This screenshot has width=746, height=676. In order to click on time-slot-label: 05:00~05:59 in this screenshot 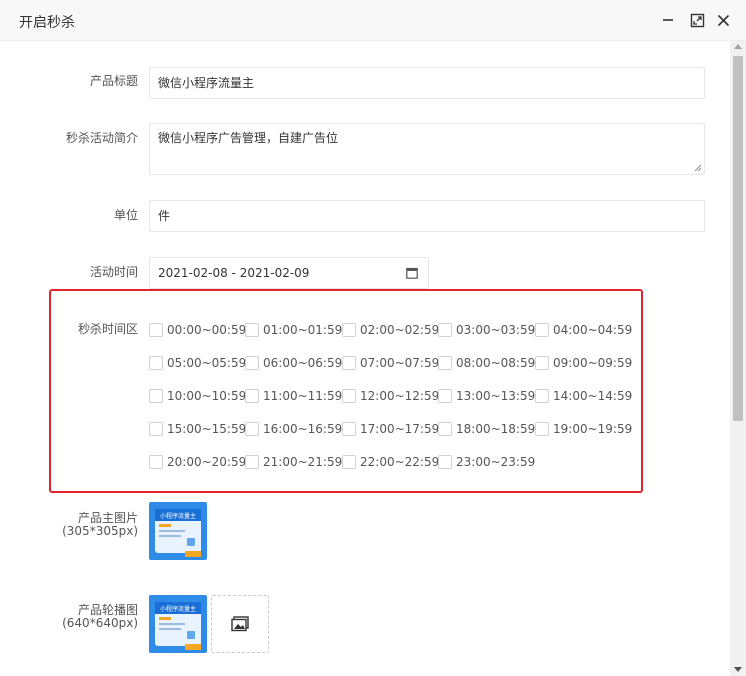, I will do `click(207, 363)`.